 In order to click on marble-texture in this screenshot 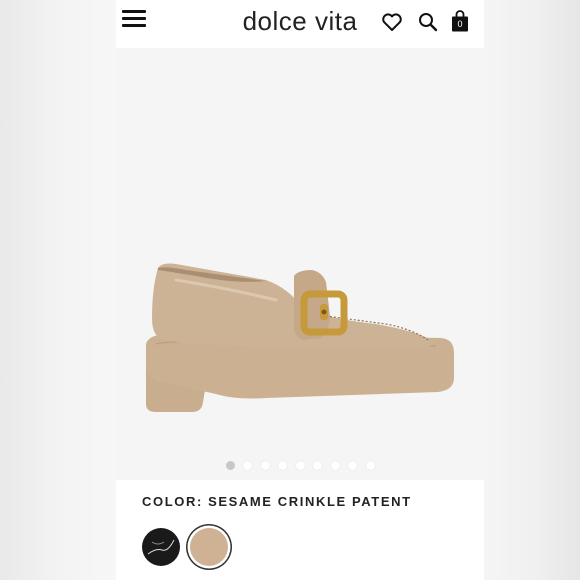, I will do `click(161, 547)`.